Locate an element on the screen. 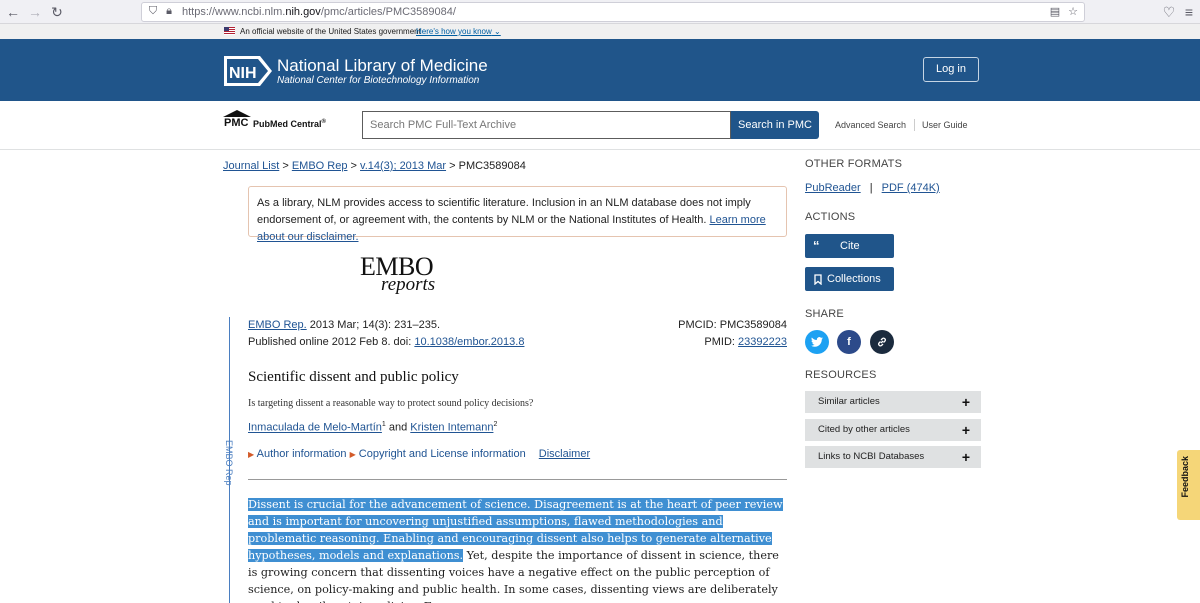  disclaimer-link: Disclaimer is located at coordinates (564, 454).